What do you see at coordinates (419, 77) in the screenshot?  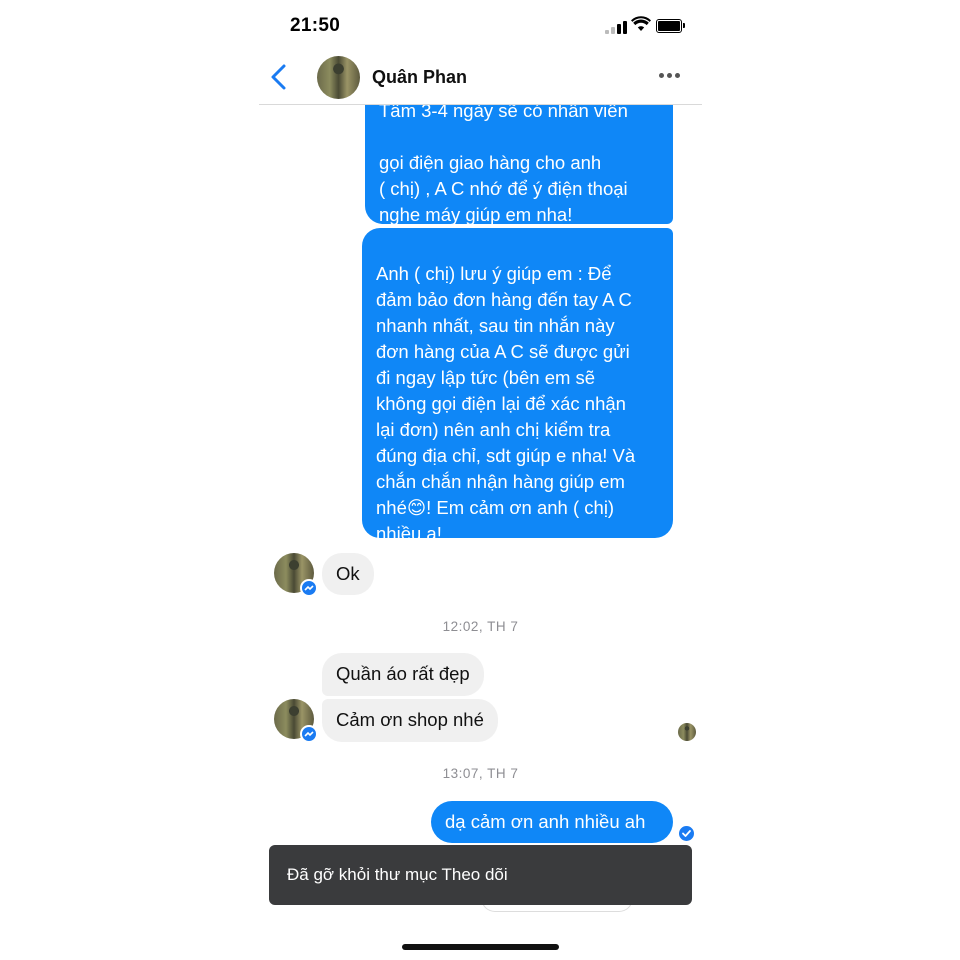 I see `contact-name: Quân Phan` at bounding box center [419, 77].